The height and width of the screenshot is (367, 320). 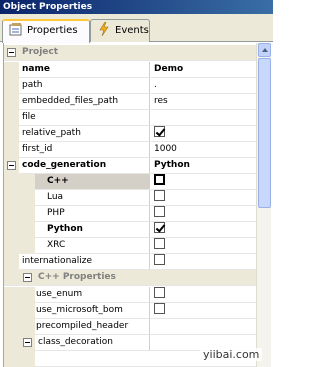 I want to click on property-row-relative-path: relative_path, so click(x=130, y=134).